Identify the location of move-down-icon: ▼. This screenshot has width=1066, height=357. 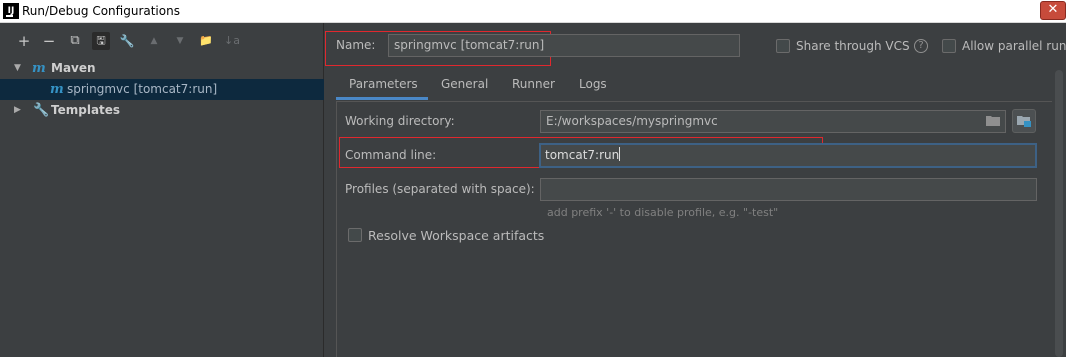
(180, 41).